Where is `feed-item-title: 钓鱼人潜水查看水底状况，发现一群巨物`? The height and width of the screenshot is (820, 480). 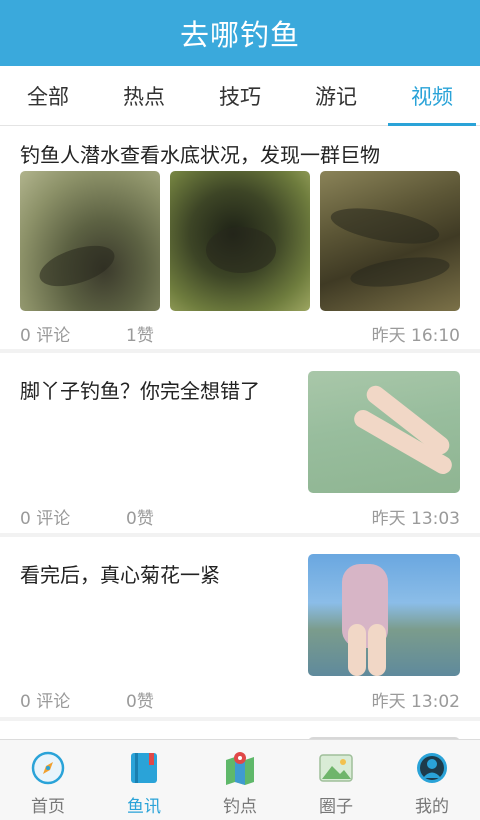
feed-item-title: 钓鱼人潜水查看水底状况，发现一群巨物 is located at coordinates (200, 155).